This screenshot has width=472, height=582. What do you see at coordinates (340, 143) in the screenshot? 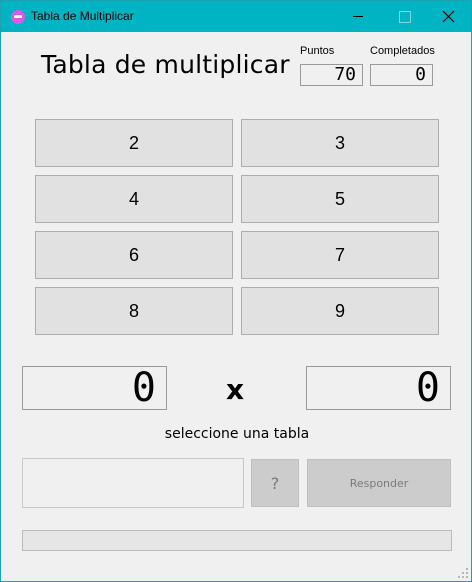
I see `table-button-3: 3` at bounding box center [340, 143].